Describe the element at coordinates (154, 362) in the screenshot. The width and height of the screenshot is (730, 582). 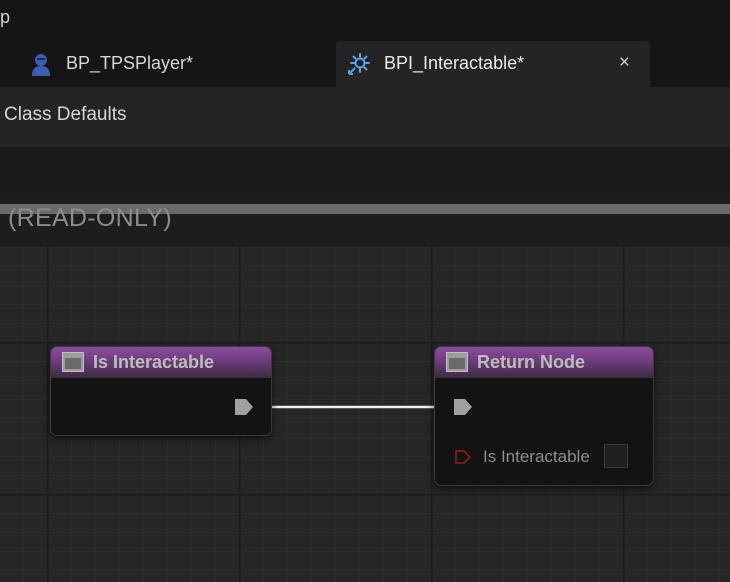
I see `node-title: Is Interactable` at that location.